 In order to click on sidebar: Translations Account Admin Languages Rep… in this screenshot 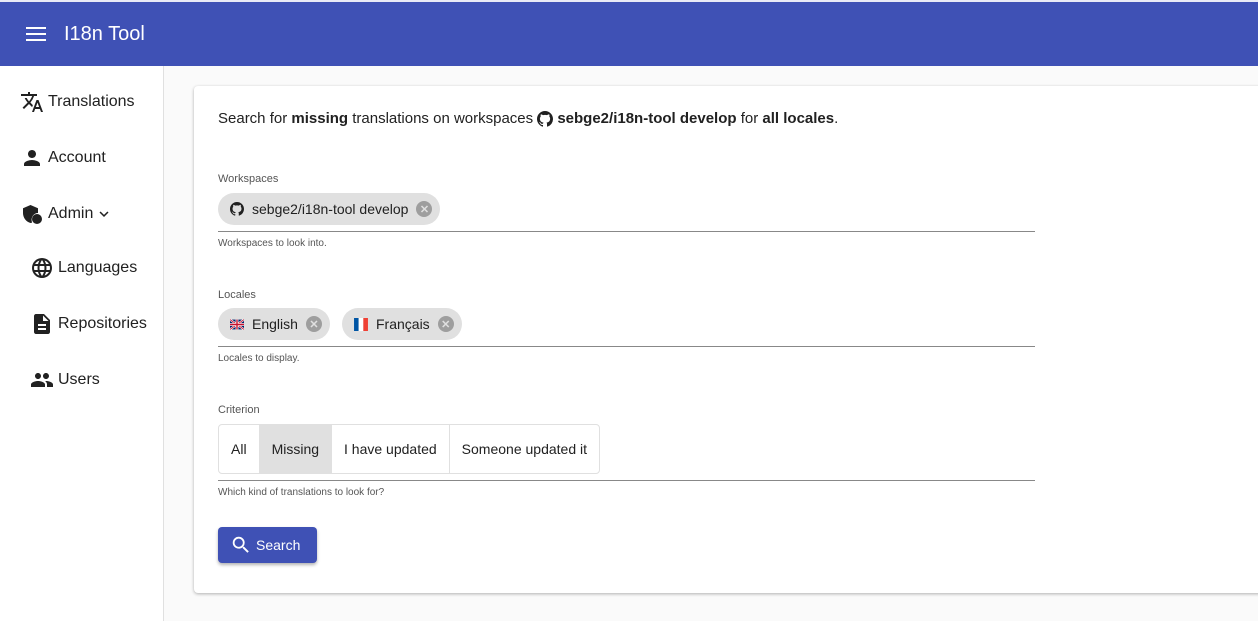, I will do `click(82, 343)`.